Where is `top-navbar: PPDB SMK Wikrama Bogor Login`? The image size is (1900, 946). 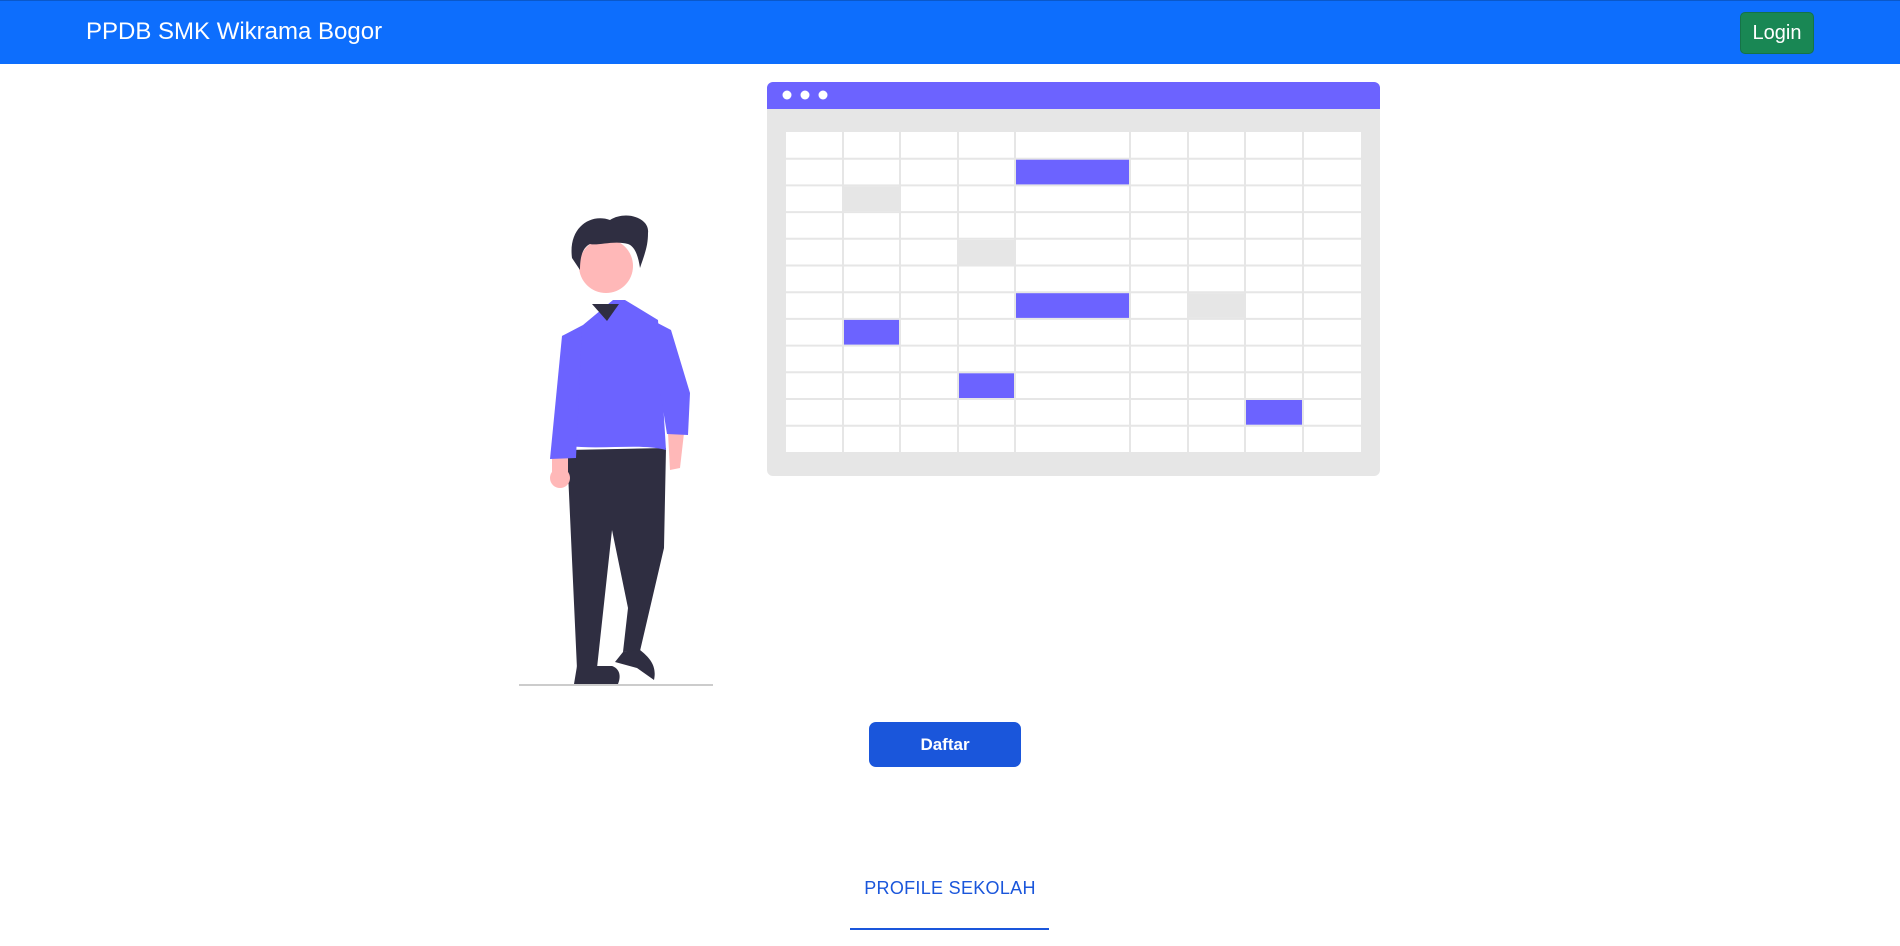
top-navbar: PPDB SMK Wikrama Bogor Login is located at coordinates (950, 32).